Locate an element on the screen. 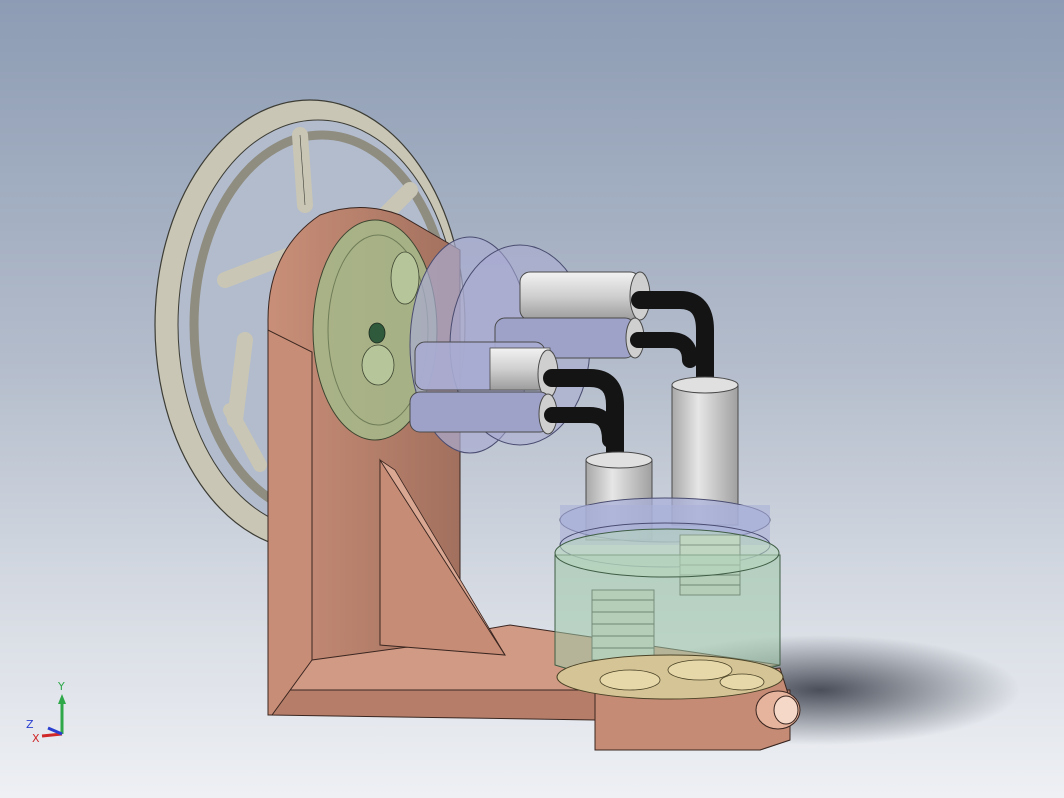 Image resolution: width=1064 pixels, height=798 pixels. y-axis-arrowhead is located at coordinates (62, 699).